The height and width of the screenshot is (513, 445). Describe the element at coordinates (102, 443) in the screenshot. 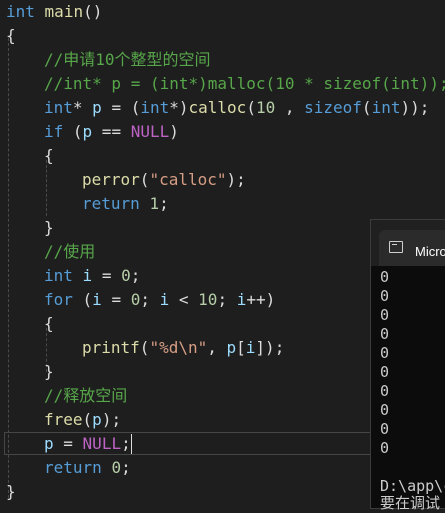

I see `code-token: NULL` at that location.